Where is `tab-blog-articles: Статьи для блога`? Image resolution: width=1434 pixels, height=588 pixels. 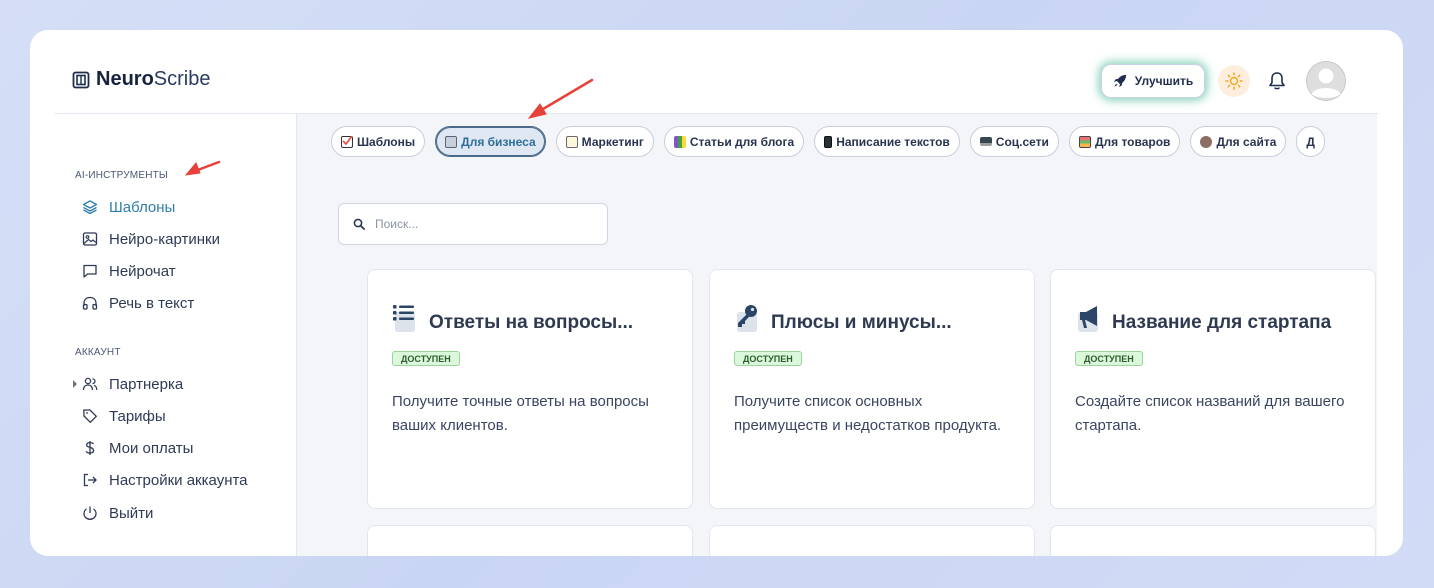
tab-blog-articles: Статьи для блога is located at coordinates (734, 141).